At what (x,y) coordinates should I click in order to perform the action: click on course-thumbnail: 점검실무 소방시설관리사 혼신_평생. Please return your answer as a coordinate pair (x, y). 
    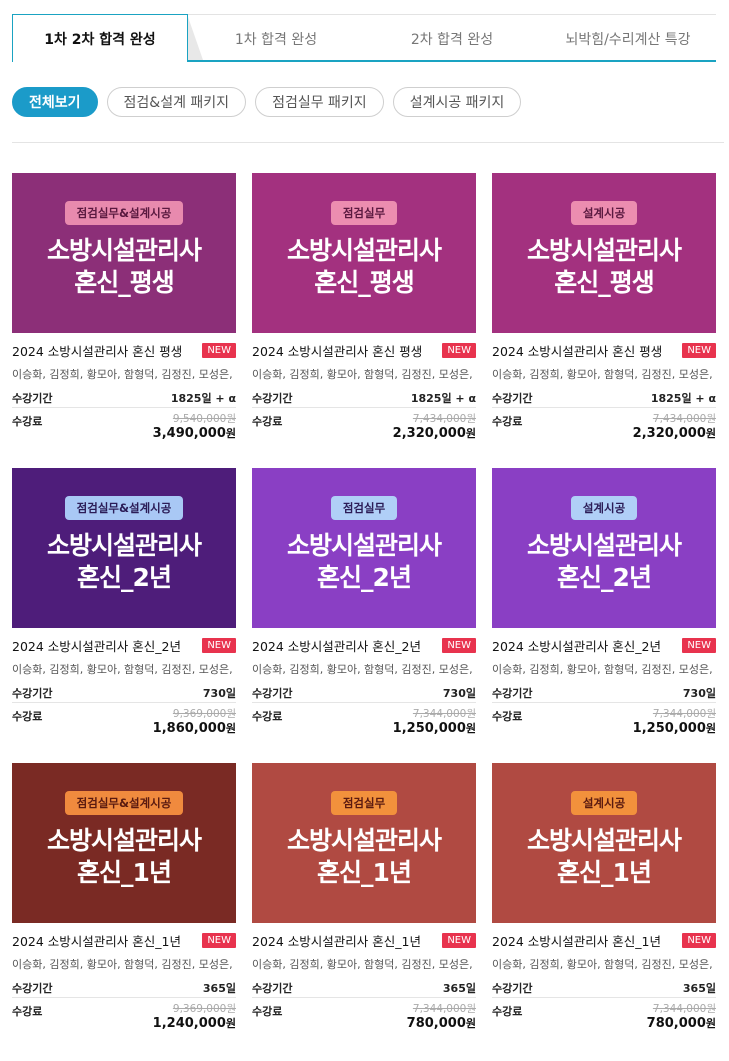
    Looking at the image, I should click on (364, 253).